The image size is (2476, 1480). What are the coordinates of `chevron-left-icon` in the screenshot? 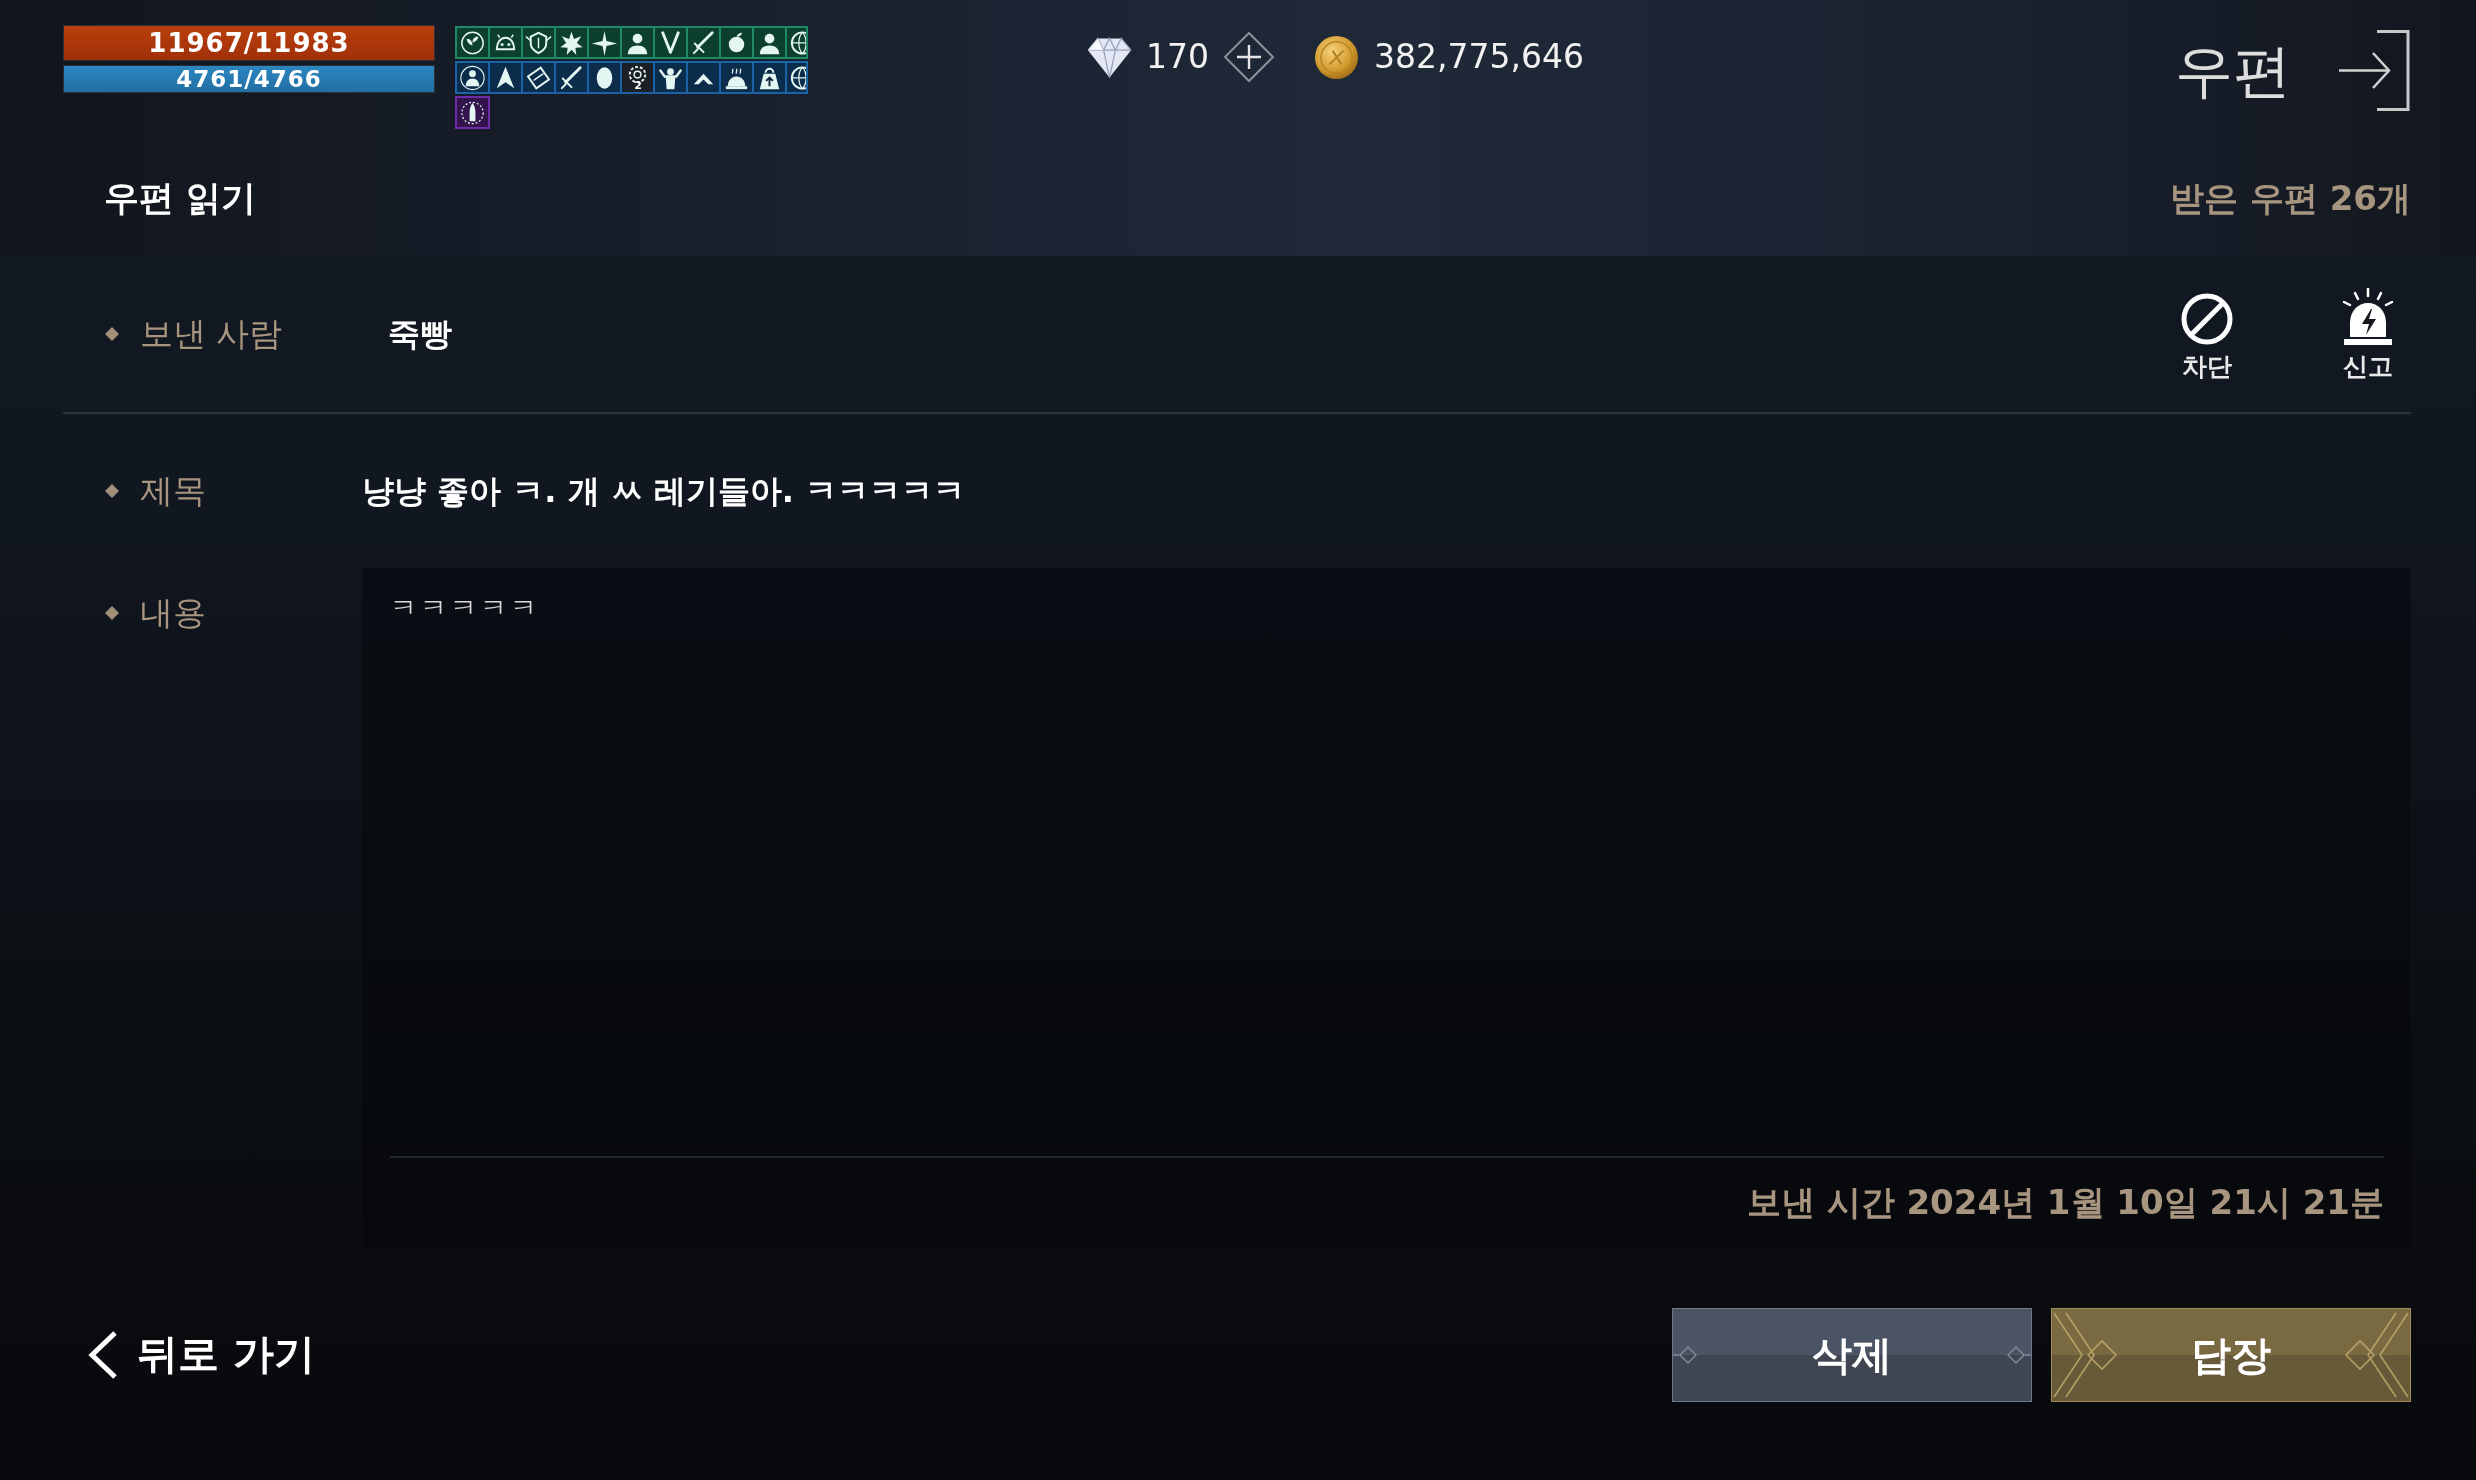 It's located at (103, 1355).